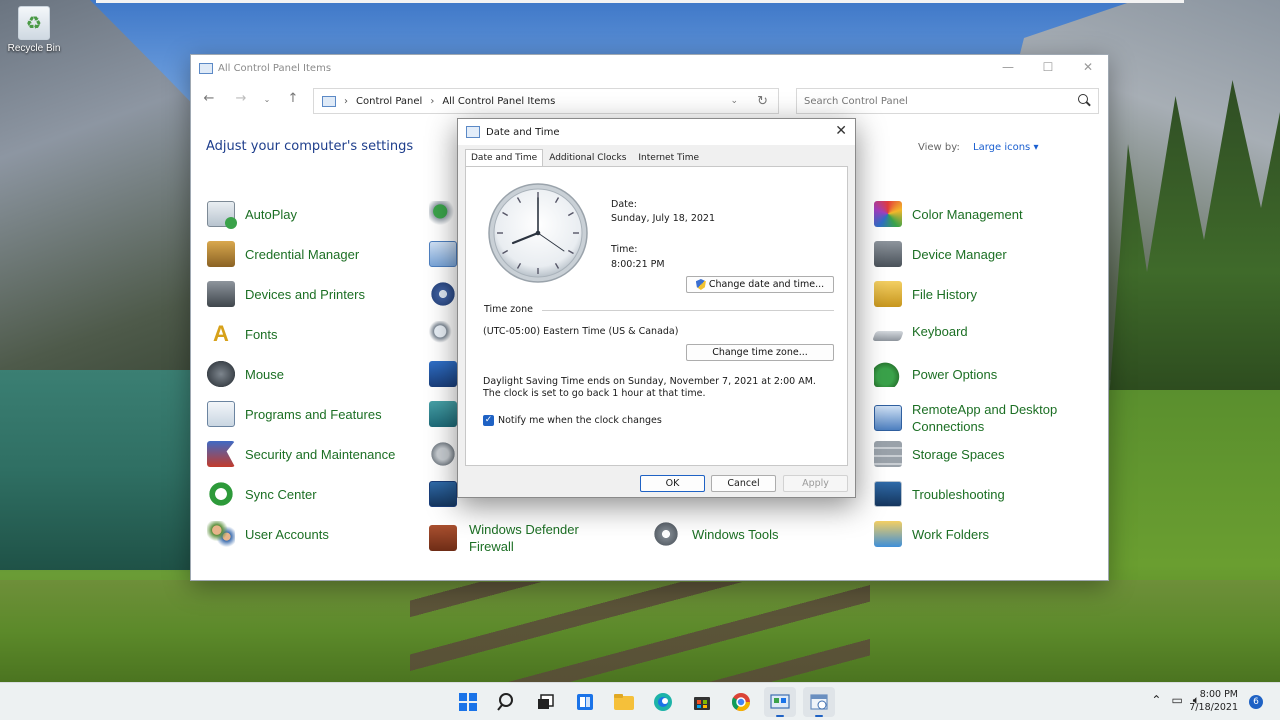 The width and height of the screenshot is (1280, 720). I want to click on color-management-icon, so click(888, 214).